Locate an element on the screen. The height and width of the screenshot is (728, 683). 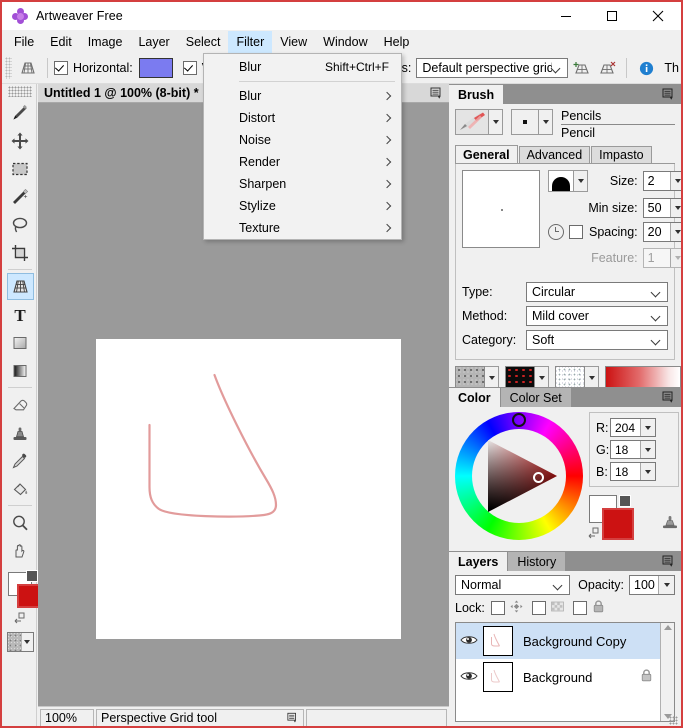
tab-color: Color is located at coordinates (474, 397).